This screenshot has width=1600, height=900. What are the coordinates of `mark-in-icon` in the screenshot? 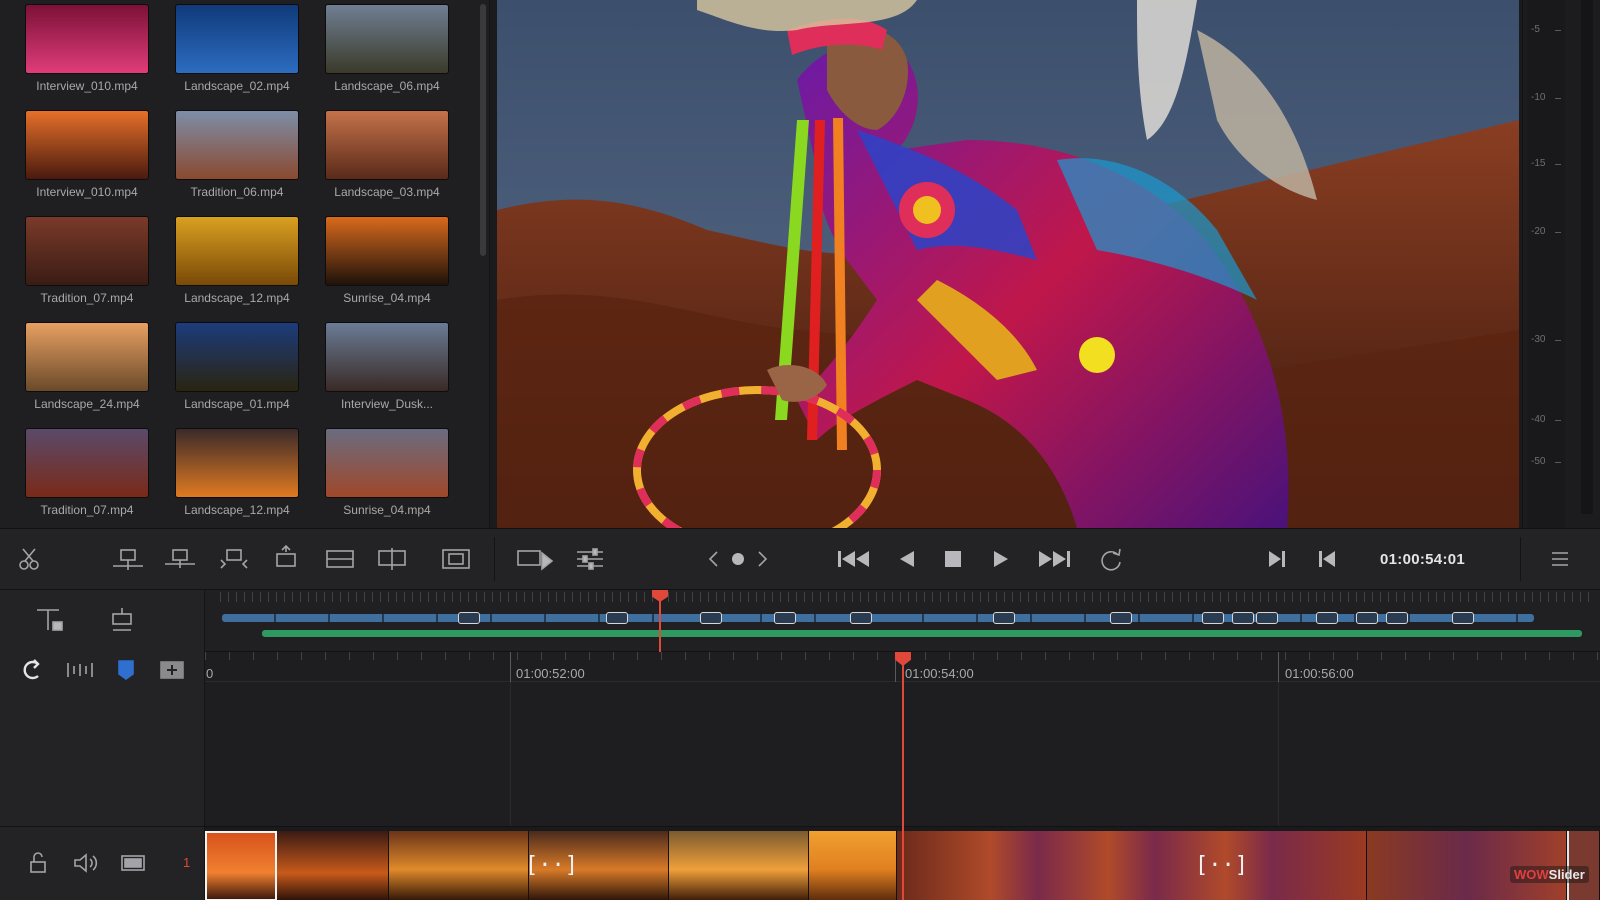 It's located at (1277, 559).